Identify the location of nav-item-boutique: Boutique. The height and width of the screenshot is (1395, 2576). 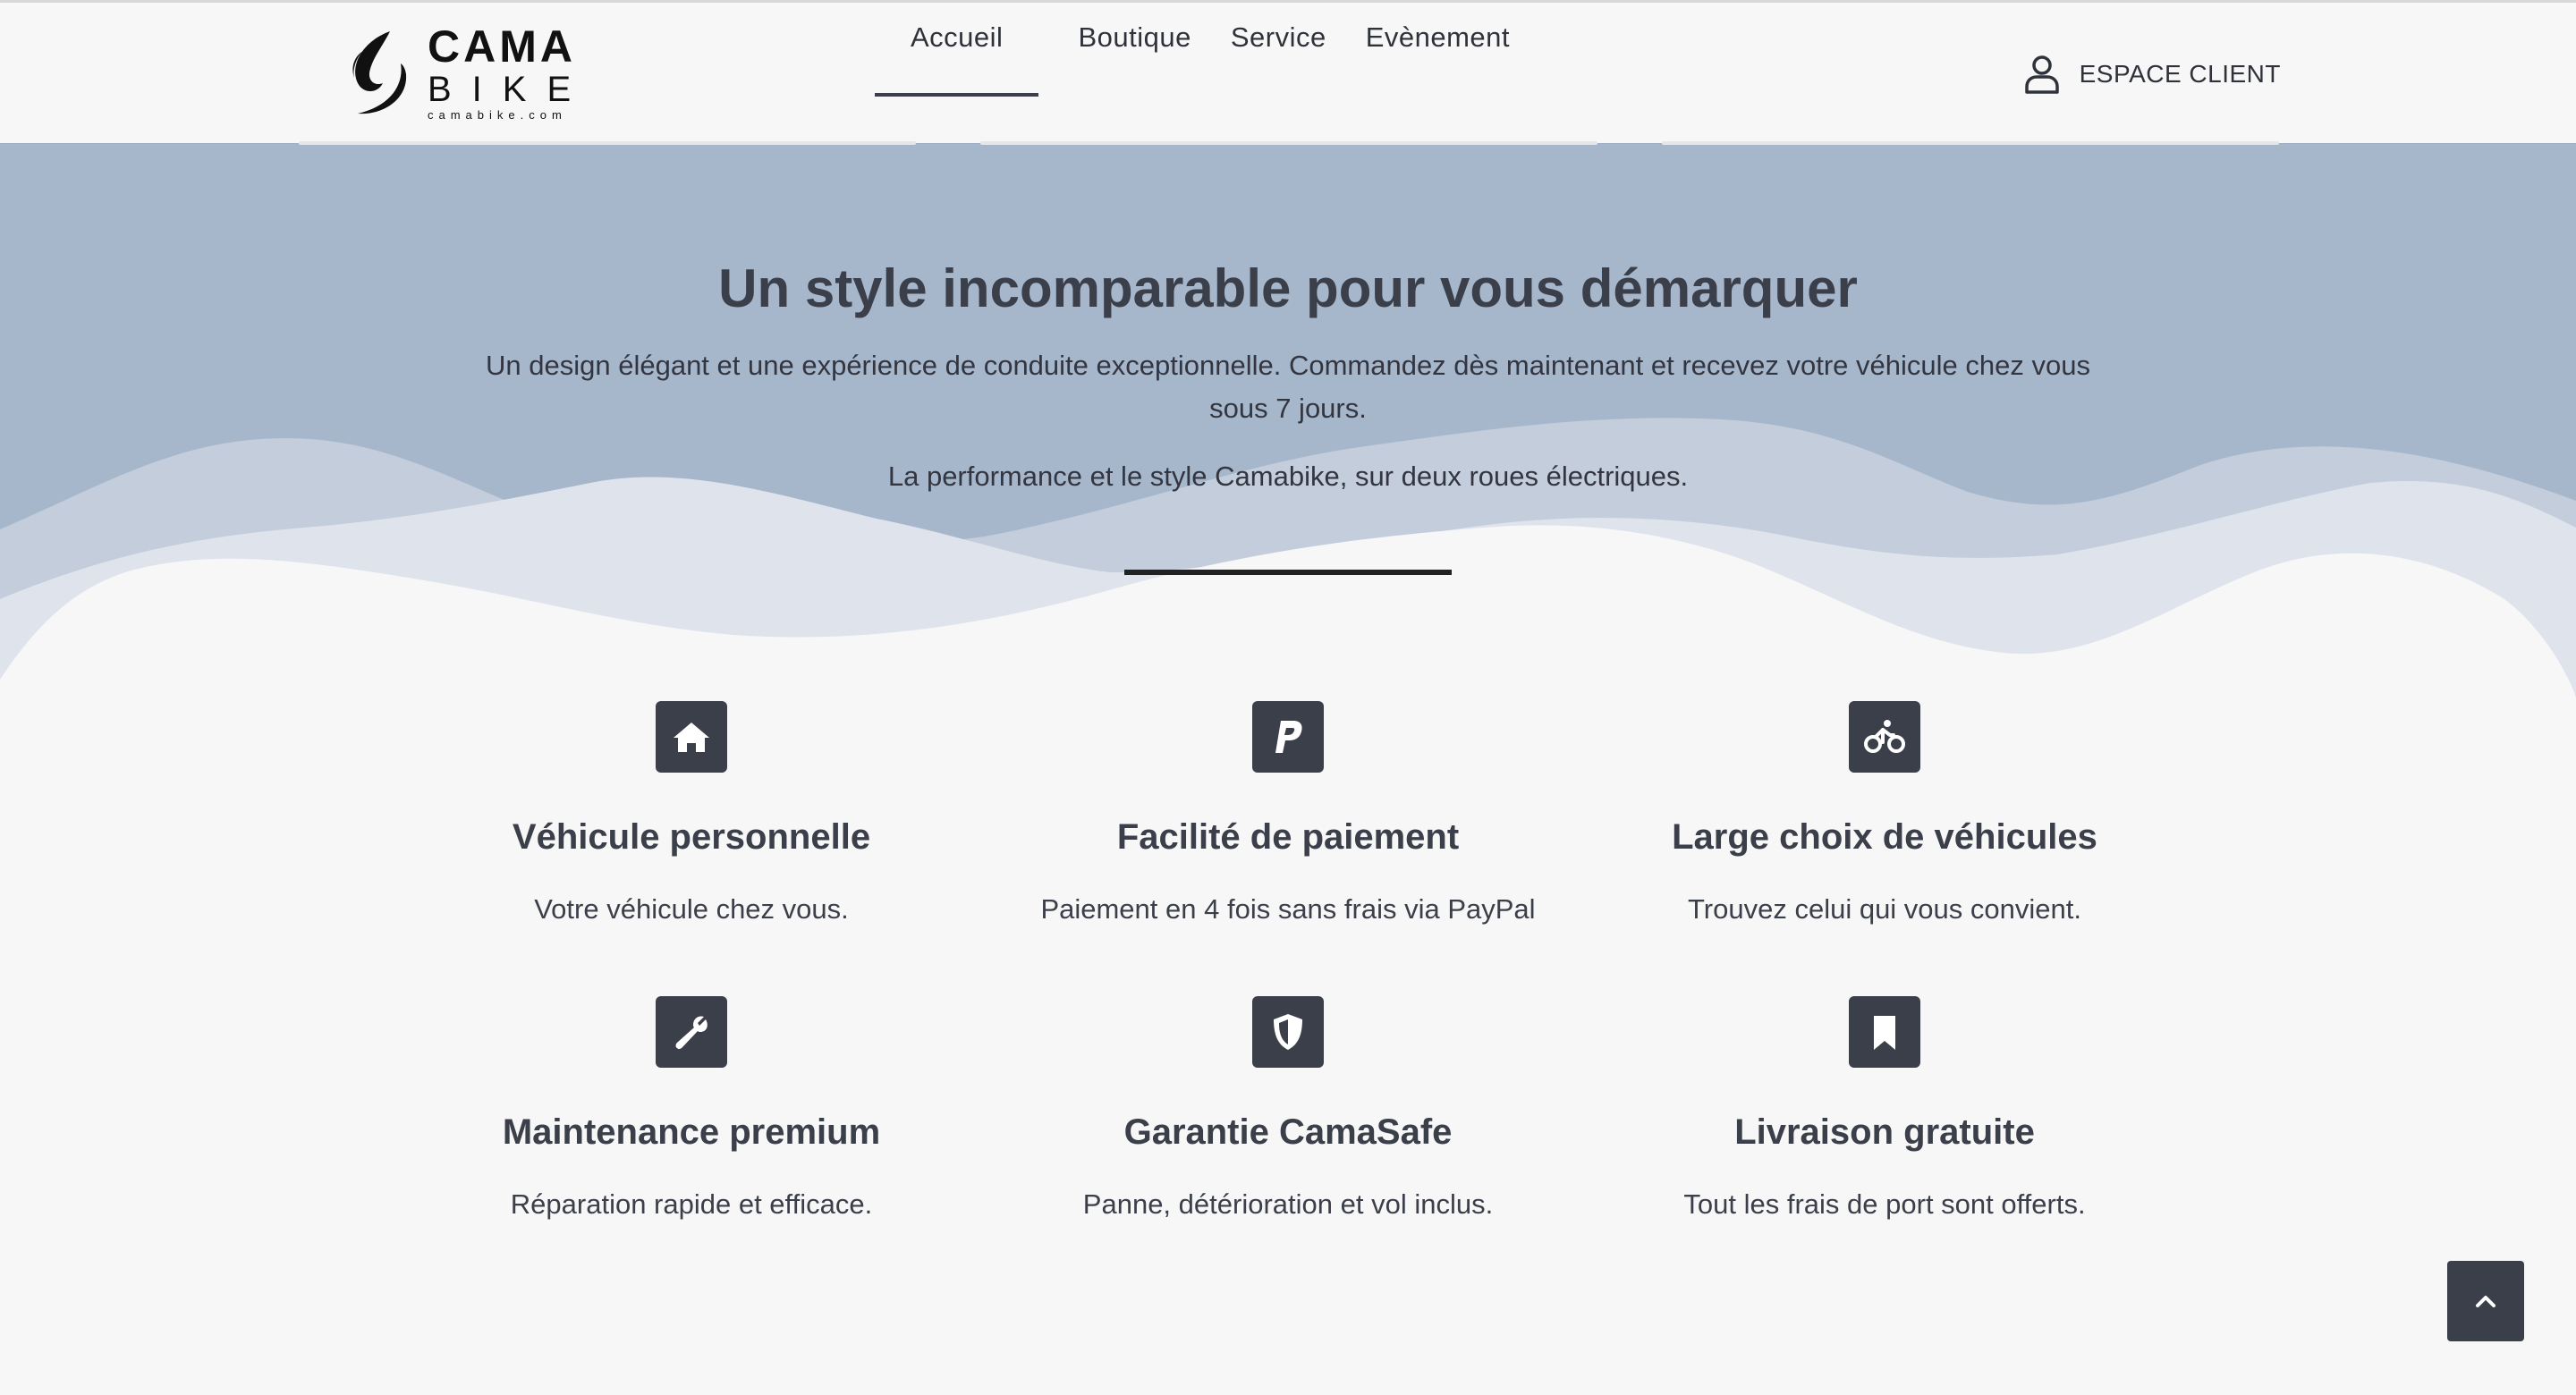
(1134, 73).